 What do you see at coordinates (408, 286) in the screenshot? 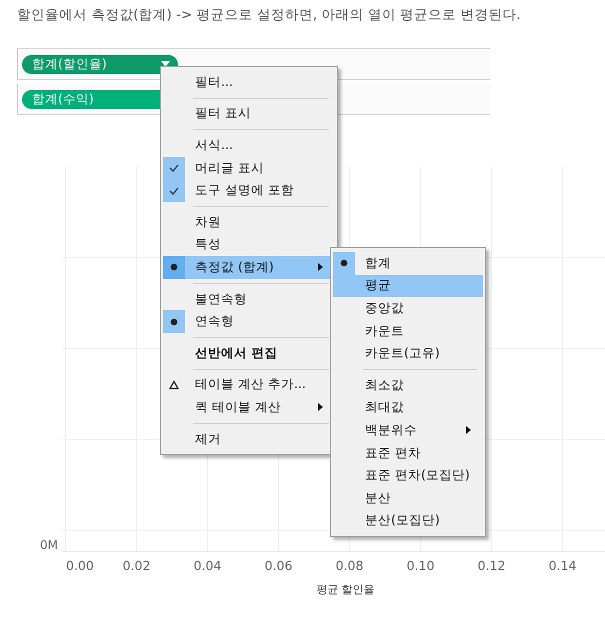
I see `menu-item: 평균` at bounding box center [408, 286].